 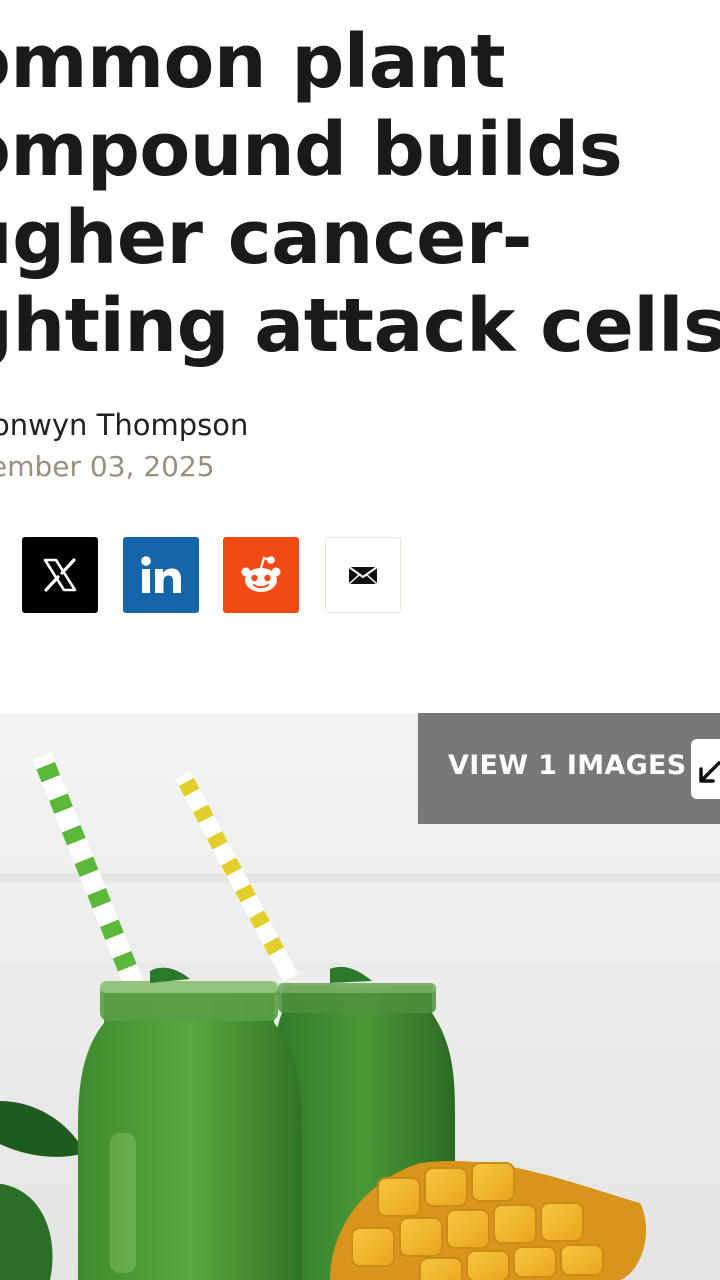 I want to click on headline-line: ghting attack cells, so click(x=360, y=326).